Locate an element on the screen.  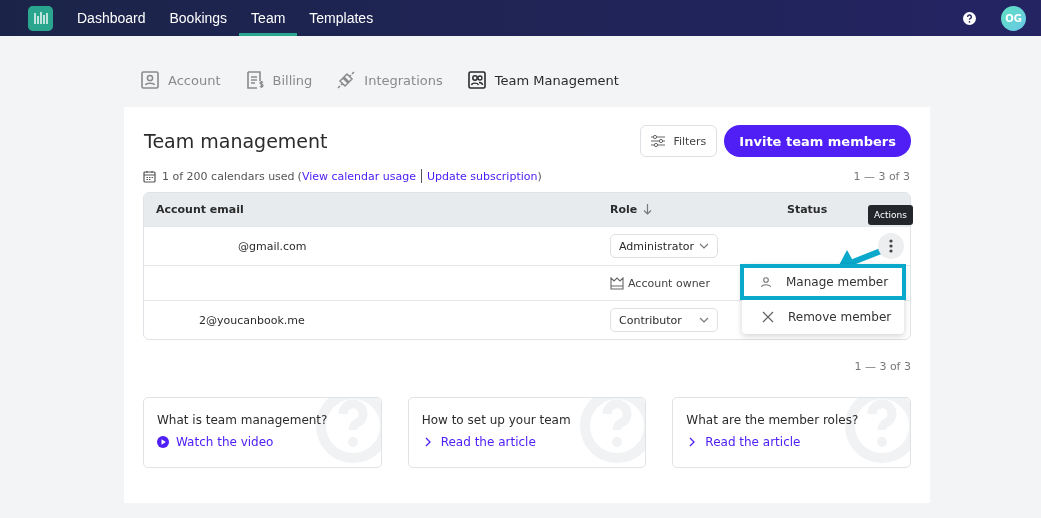
parenthesis: ) is located at coordinates (539, 176).